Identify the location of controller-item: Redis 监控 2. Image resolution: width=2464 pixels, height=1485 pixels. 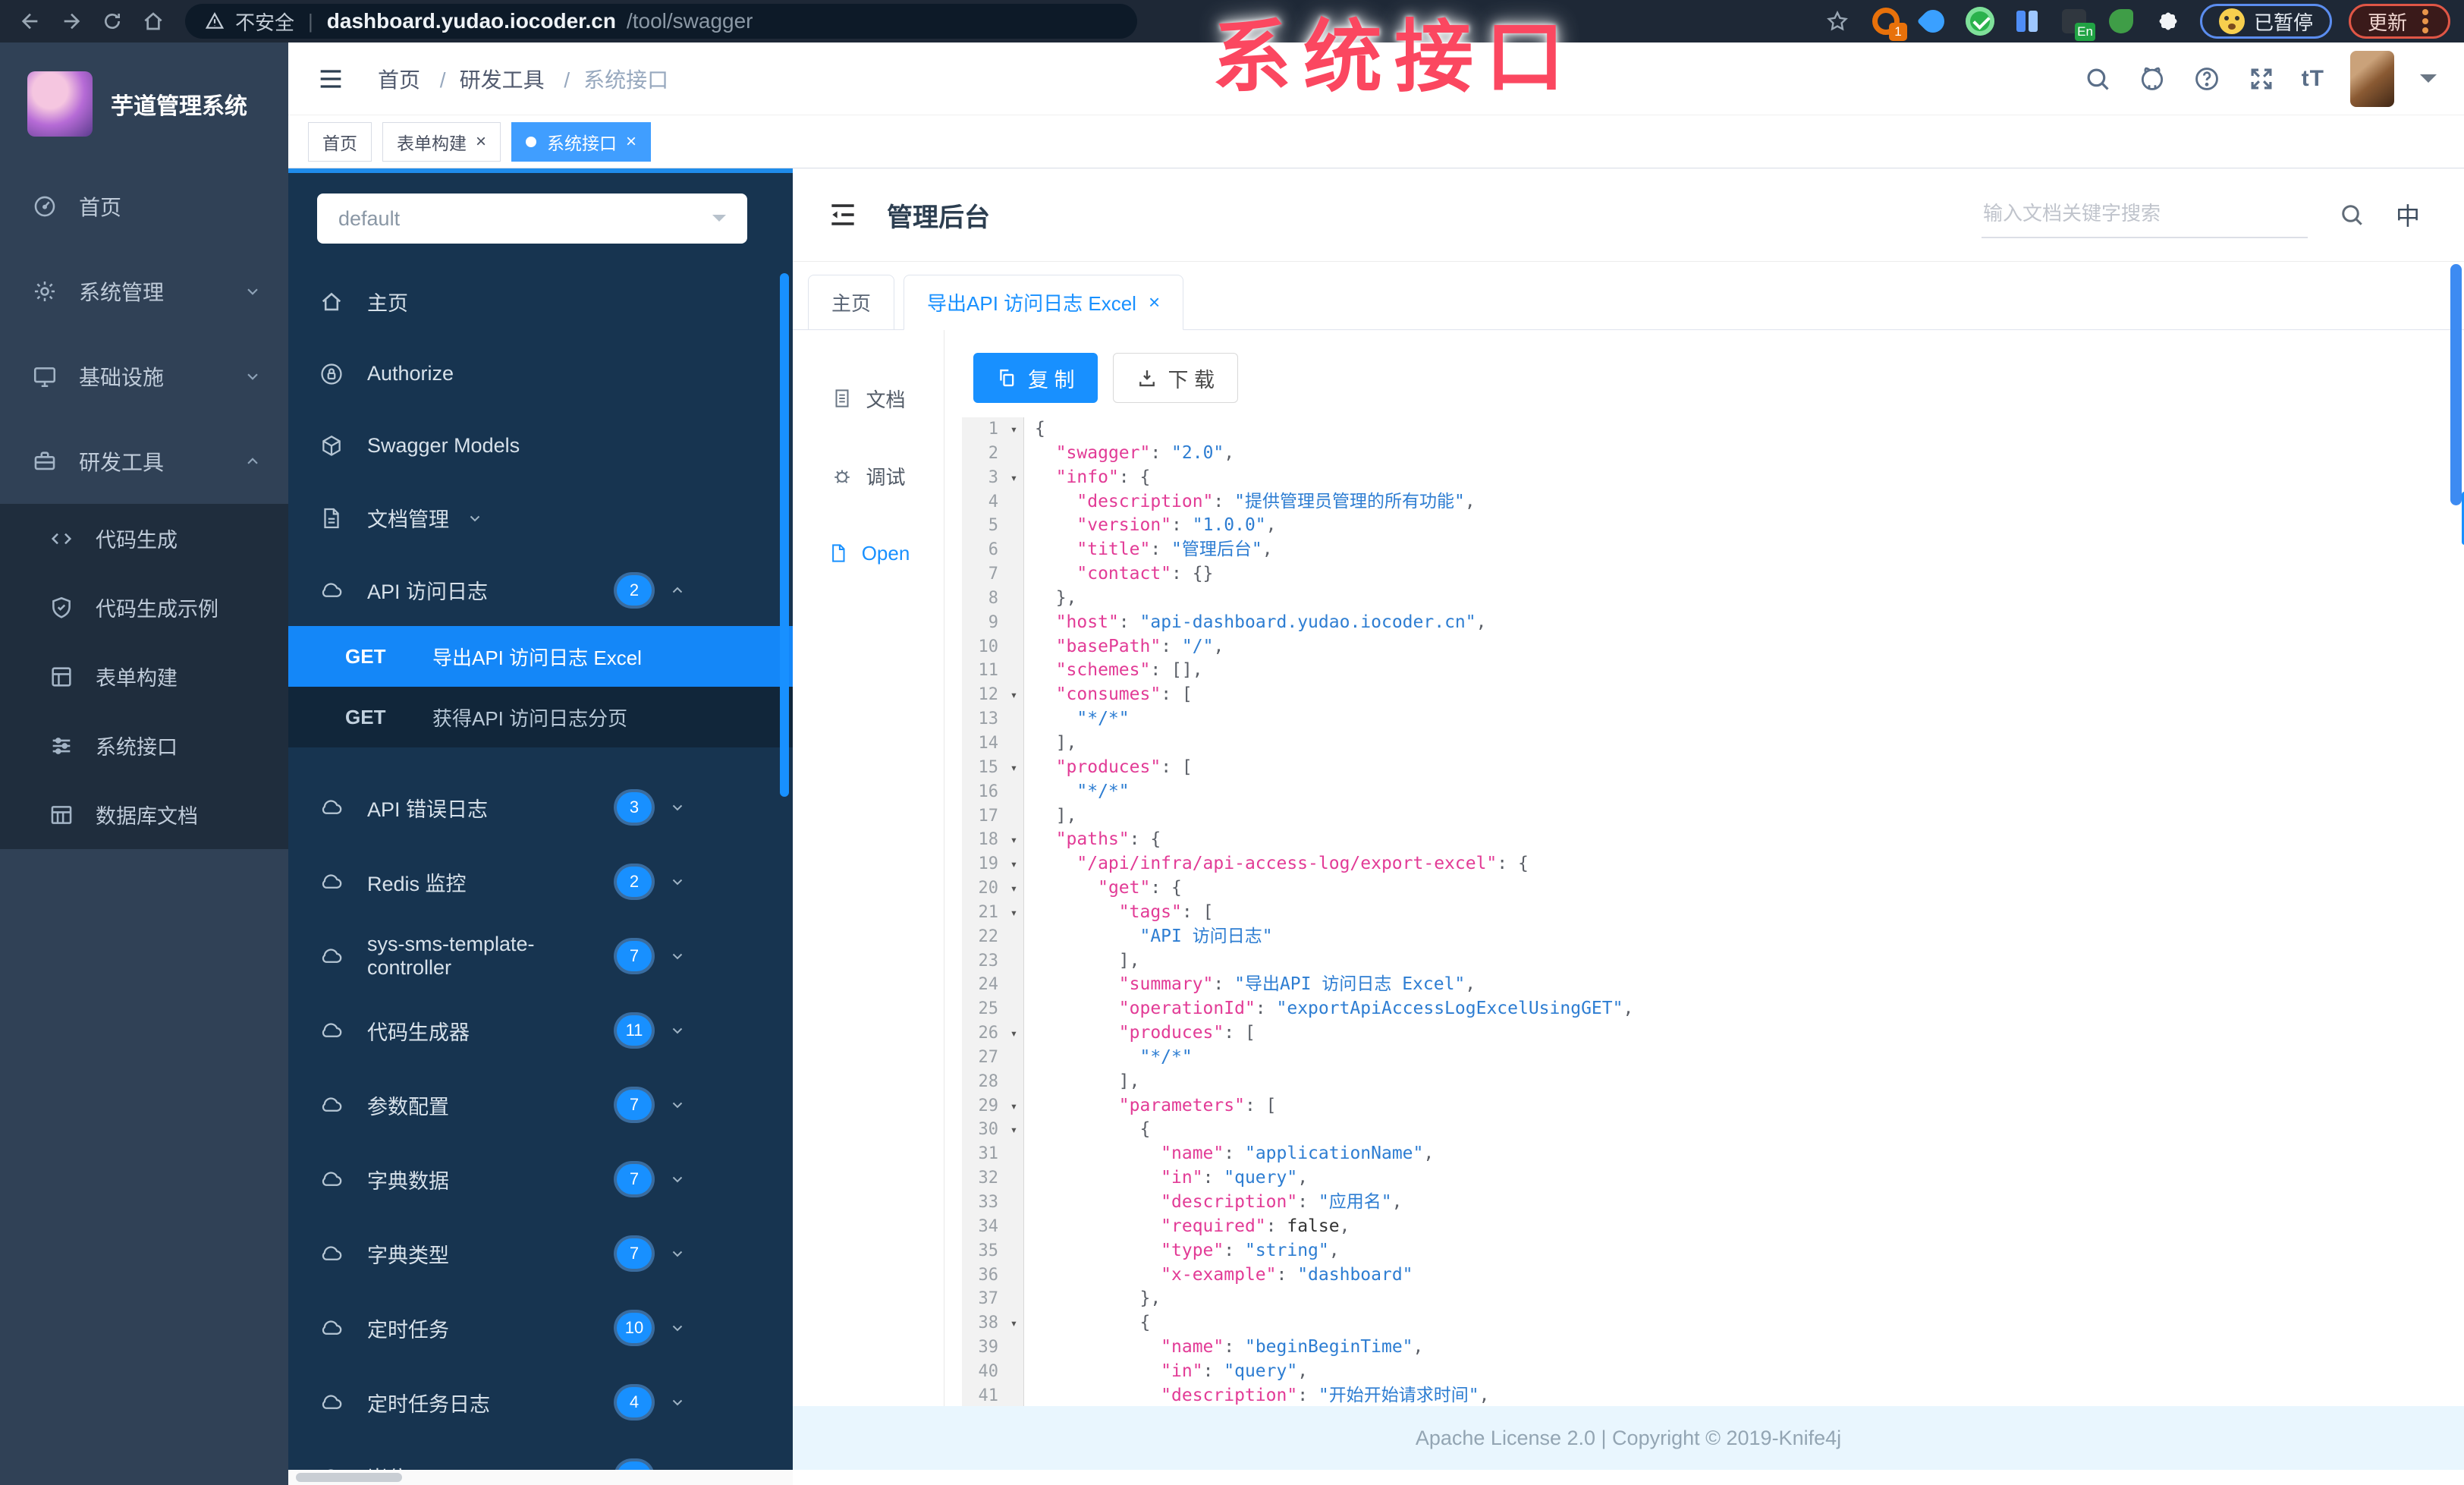
(540, 882).